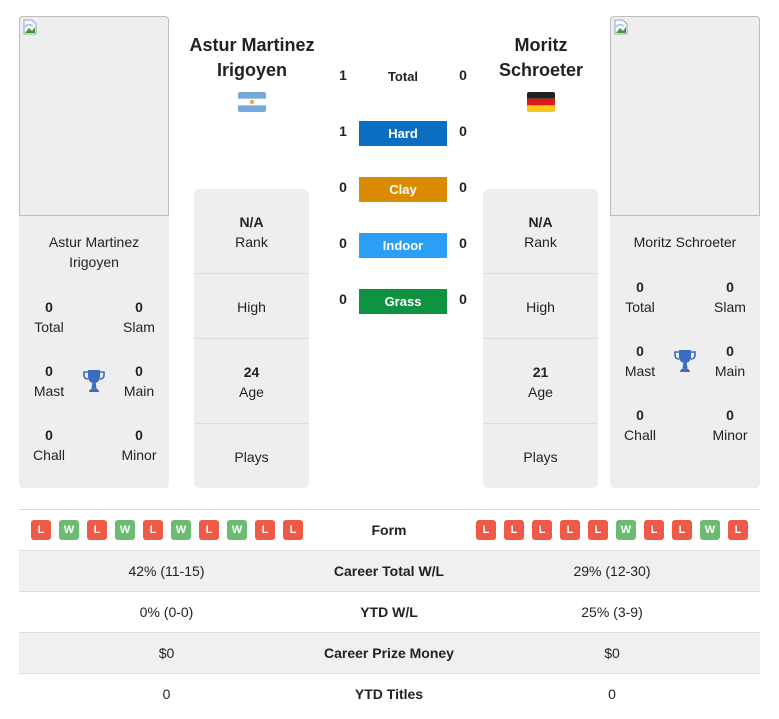 The height and width of the screenshot is (719, 779). What do you see at coordinates (49, 445) in the screenshot?
I see `player1-titles-chall: 0 Chall` at bounding box center [49, 445].